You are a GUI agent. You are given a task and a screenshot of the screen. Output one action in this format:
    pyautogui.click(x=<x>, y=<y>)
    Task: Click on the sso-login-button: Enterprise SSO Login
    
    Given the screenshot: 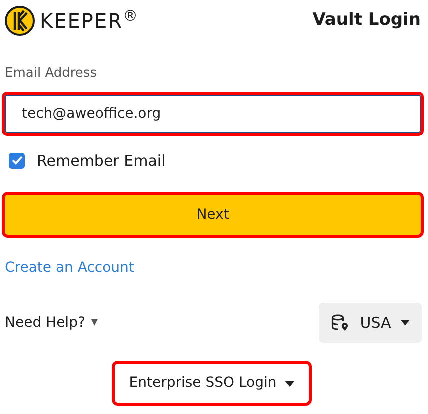 What is the action you would take?
    pyautogui.click(x=212, y=383)
    